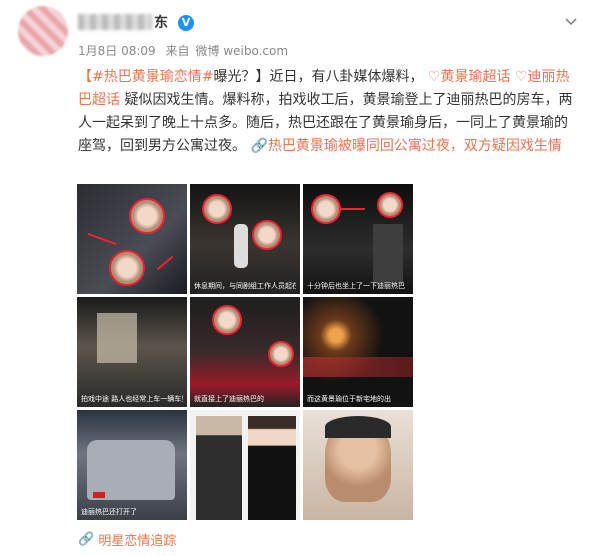 The height and width of the screenshot is (556, 596). Describe the element at coordinates (131, 470) in the screenshot. I see `car-shape` at that location.